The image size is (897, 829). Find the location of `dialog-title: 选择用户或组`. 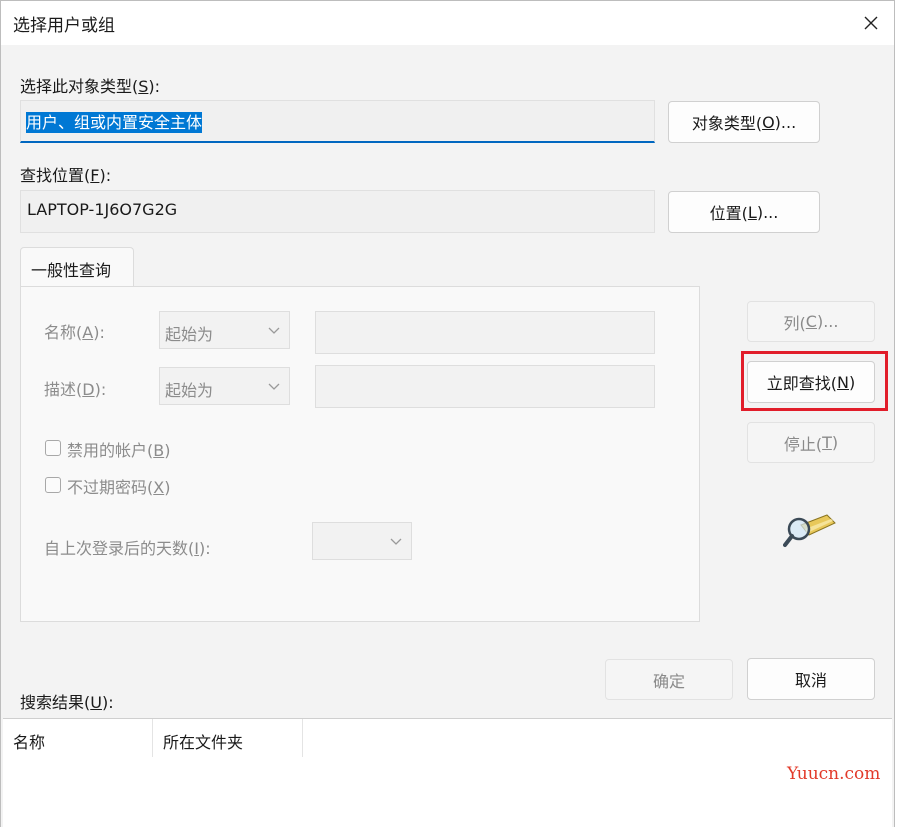

dialog-title: 选择用户或组 is located at coordinates (64, 26).